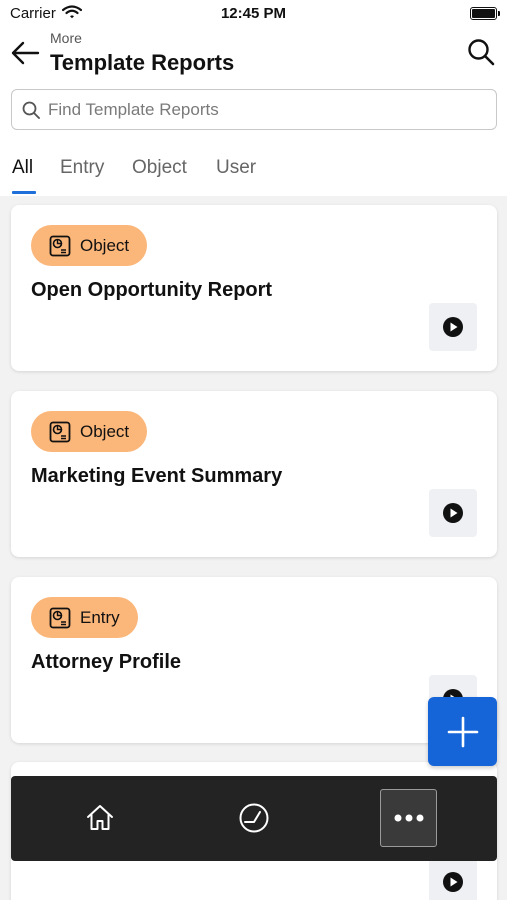  Describe the element at coordinates (142, 62) in the screenshot. I see `page-title: Template Reports` at that location.